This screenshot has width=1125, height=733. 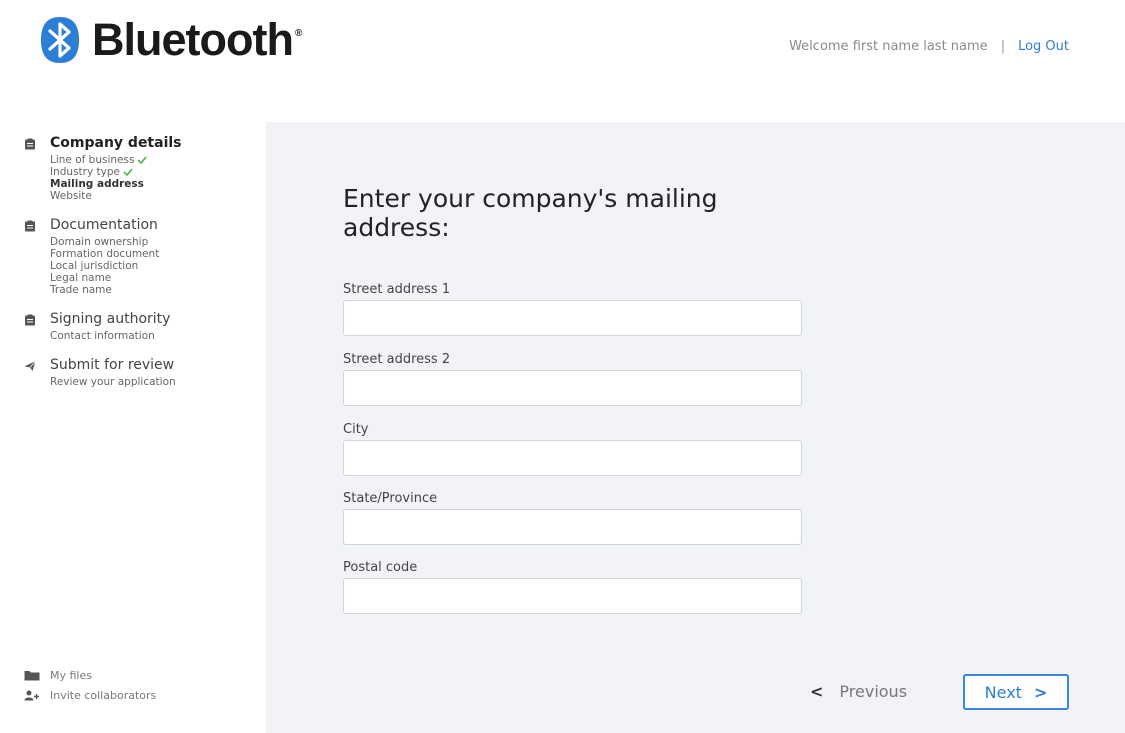 I want to click on sidebar-item-domain-ownership: Domain ownership, so click(x=104, y=242).